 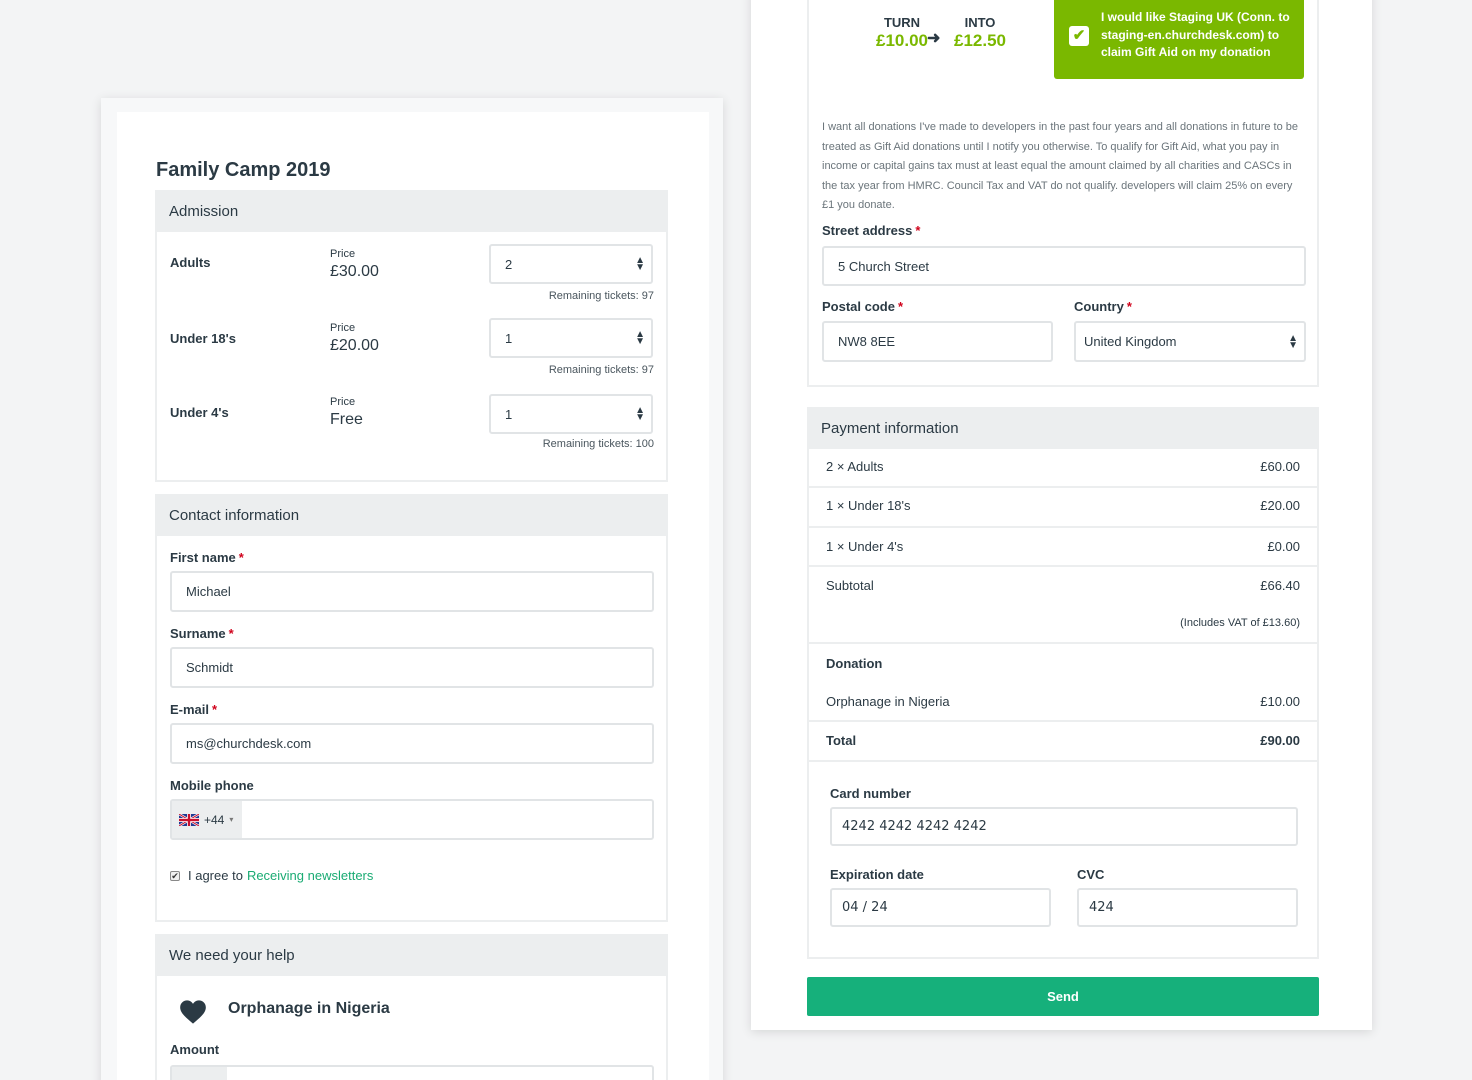 I want to click on payment-line: 2 × Adults £60.00, so click(x=1063, y=466).